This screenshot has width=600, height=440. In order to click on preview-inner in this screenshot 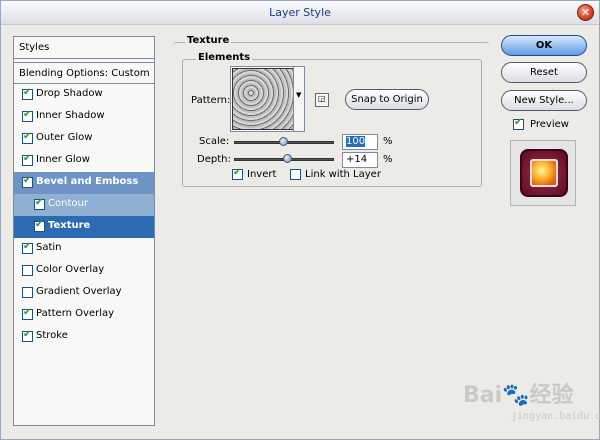, I will do `click(544, 173)`.